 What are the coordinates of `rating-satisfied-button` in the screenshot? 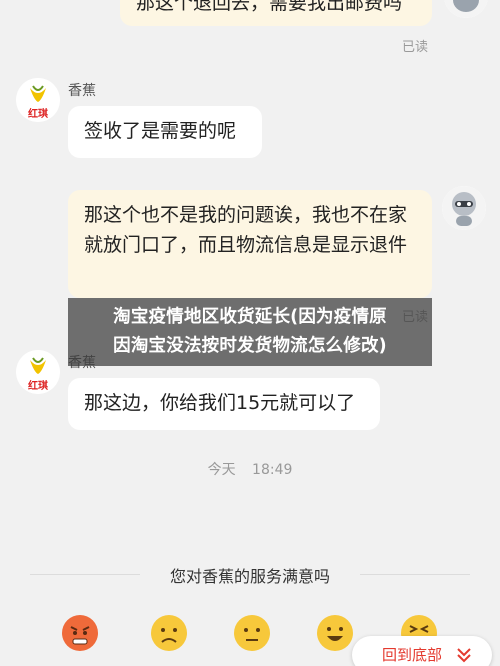 It's located at (335, 633).